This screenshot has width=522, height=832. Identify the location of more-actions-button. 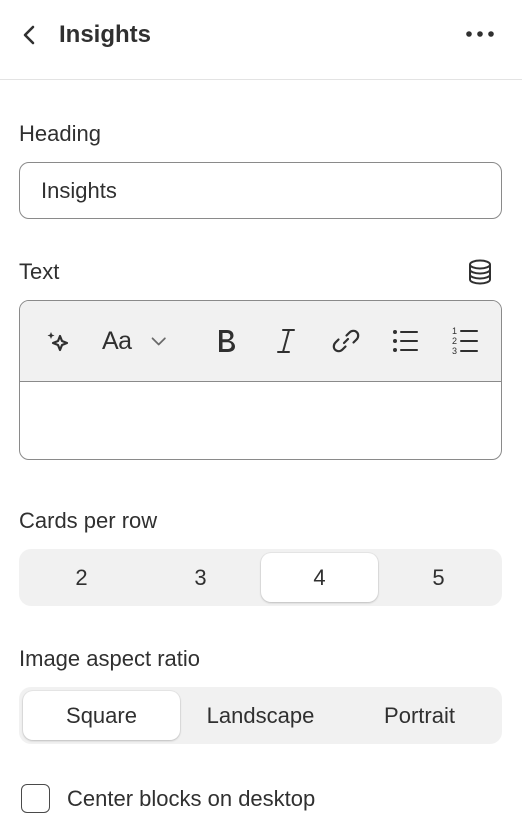
(480, 35).